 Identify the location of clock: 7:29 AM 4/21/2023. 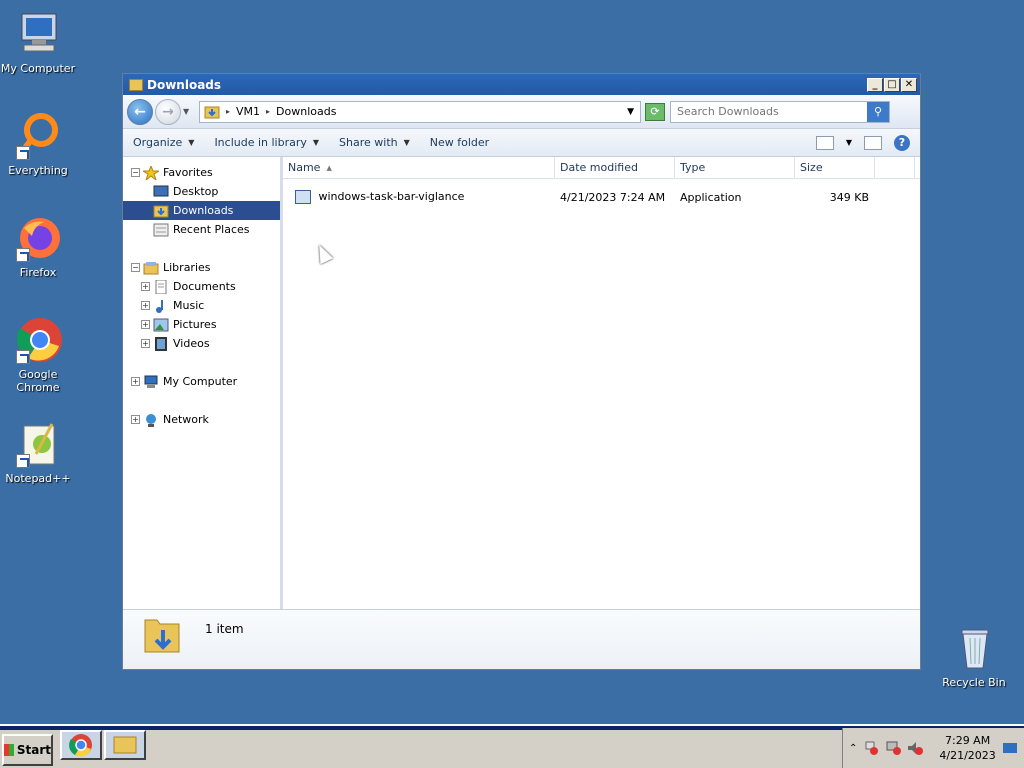
(967, 748).